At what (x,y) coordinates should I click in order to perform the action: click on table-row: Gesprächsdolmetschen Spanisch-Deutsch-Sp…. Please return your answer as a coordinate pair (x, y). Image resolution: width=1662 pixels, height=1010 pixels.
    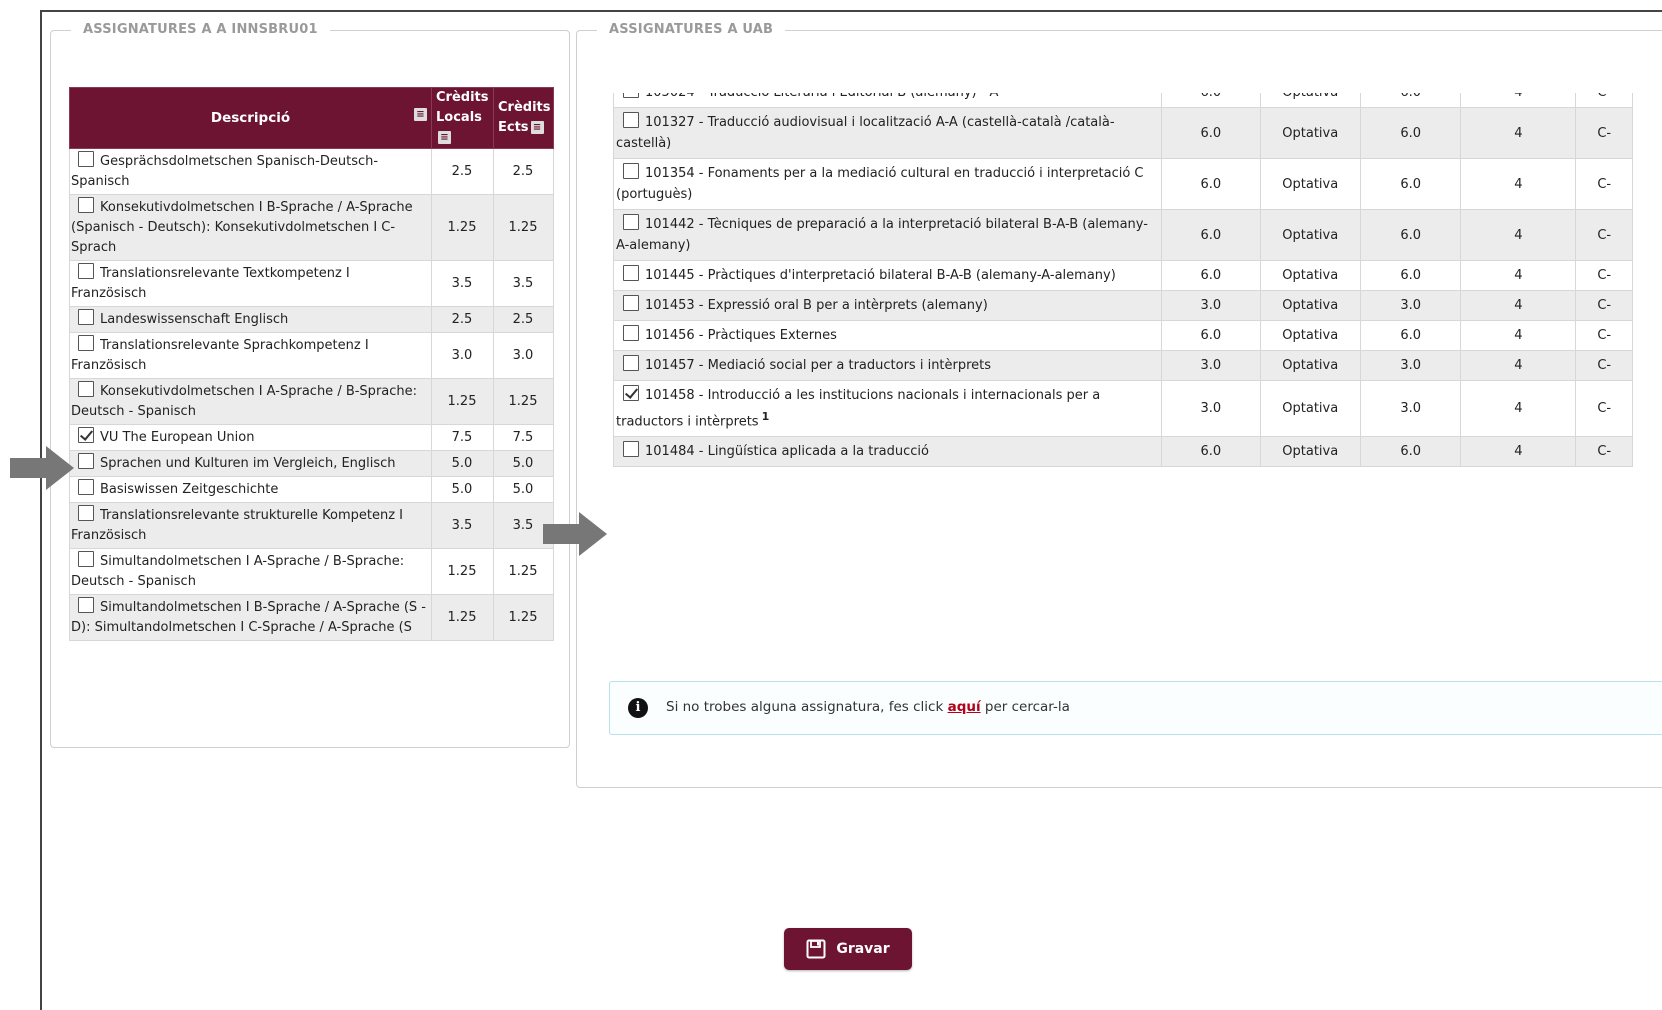
    Looking at the image, I should click on (311, 171).